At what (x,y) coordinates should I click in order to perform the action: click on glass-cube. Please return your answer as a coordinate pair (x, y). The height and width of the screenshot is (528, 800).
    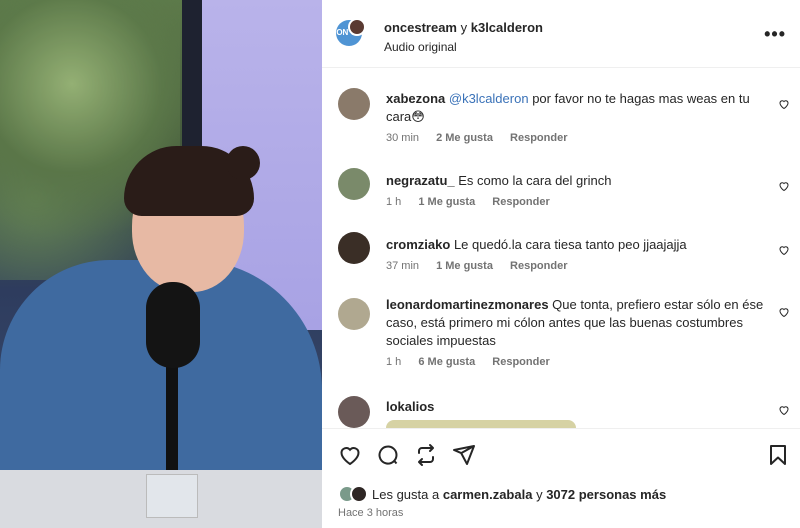
    Looking at the image, I should click on (172, 496).